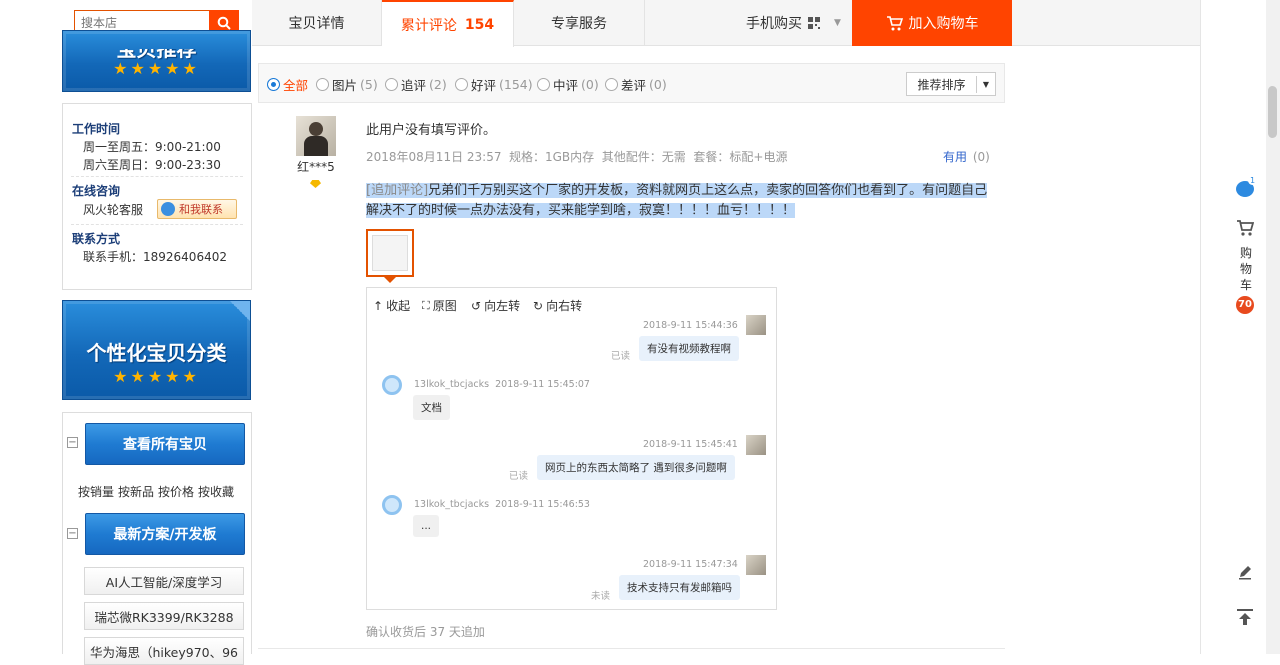 The width and height of the screenshot is (1280, 665). Describe the element at coordinates (96, 492) in the screenshot. I see `sort-by-sales-link: 按销量` at that location.